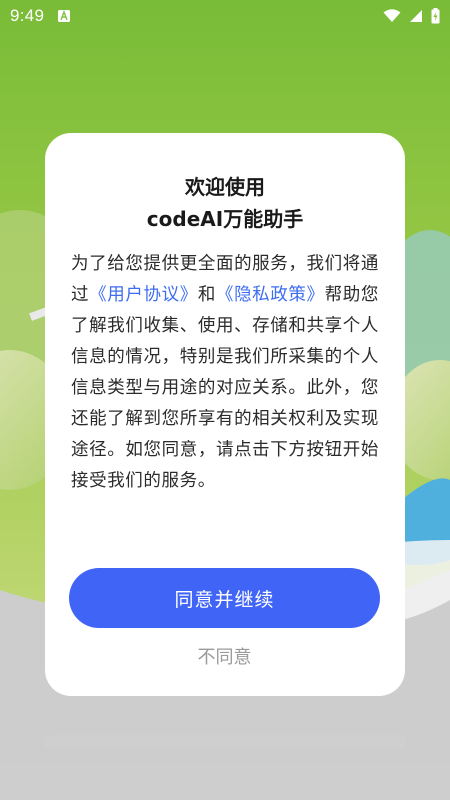 The image size is (450, 800). What do you see at coordinates (416, 16) in the screenshot?
I see `signal-icon` at bounding box center [416, 16].